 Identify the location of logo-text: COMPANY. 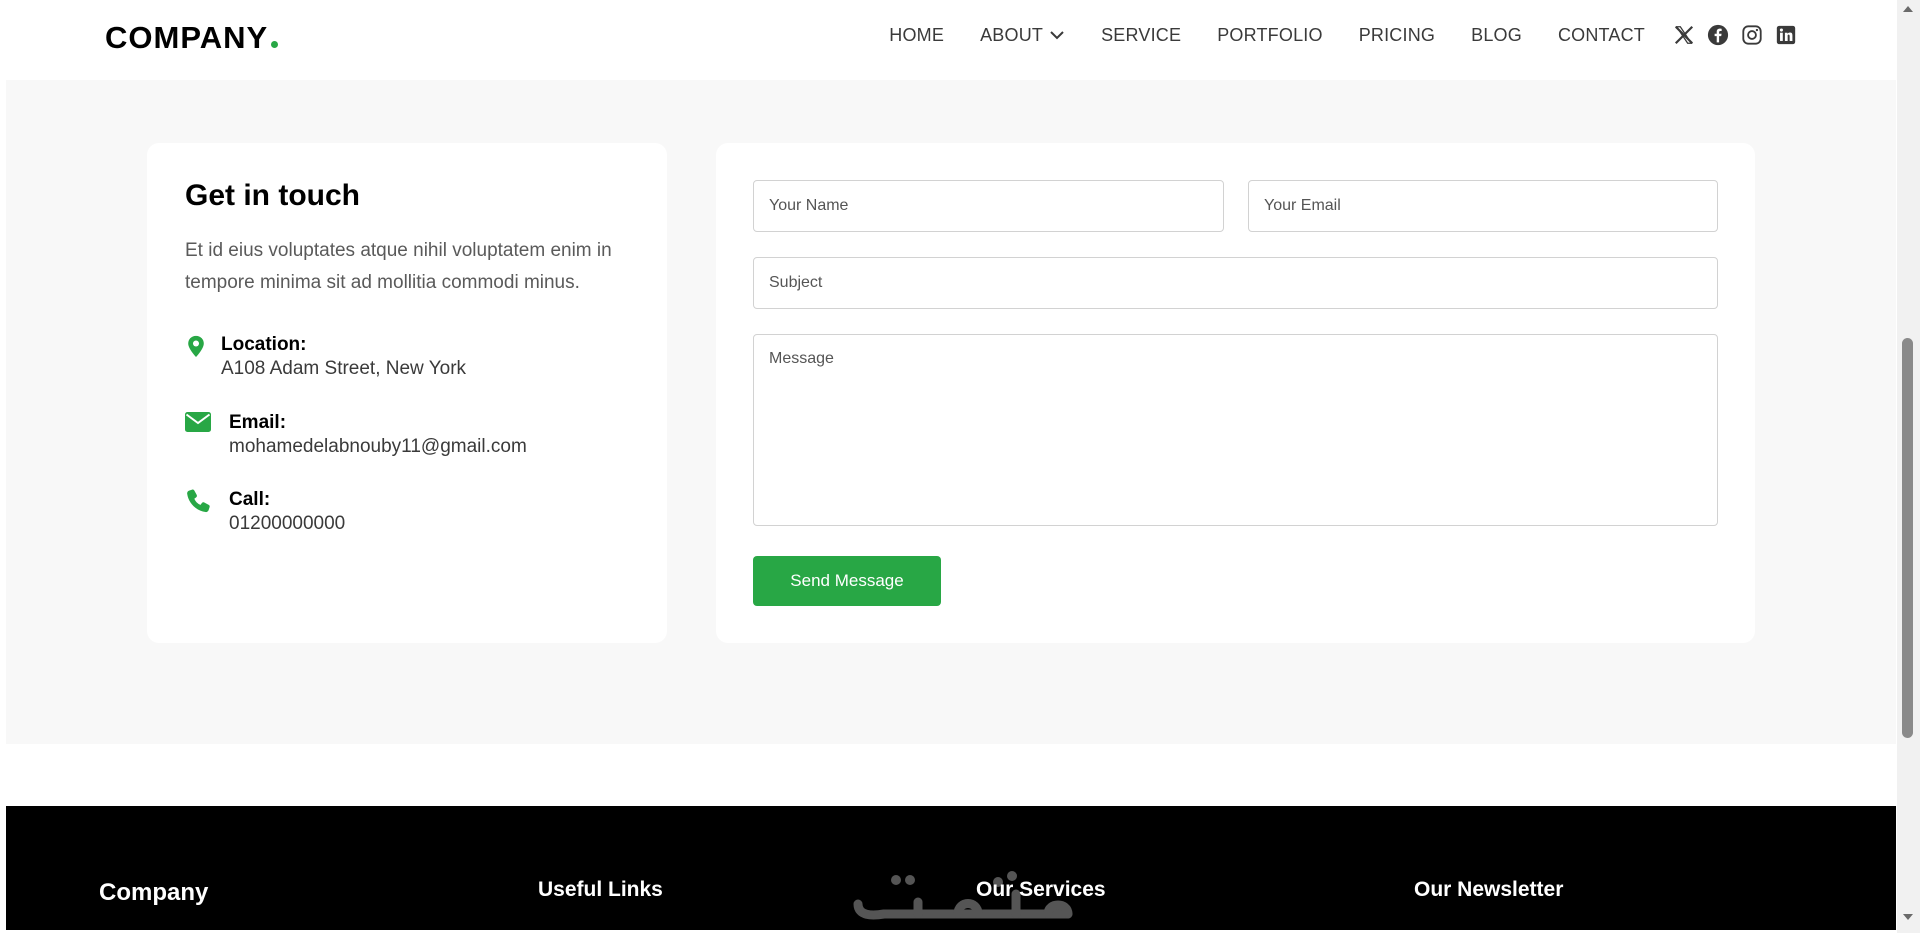
(187, 37).